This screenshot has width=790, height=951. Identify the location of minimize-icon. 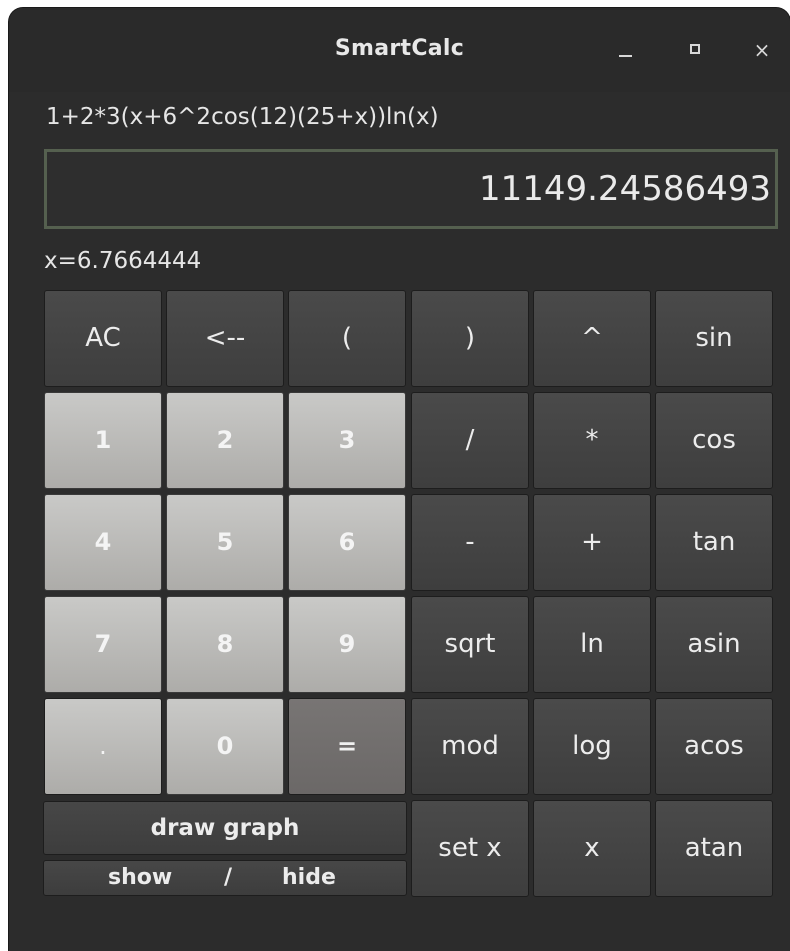
(625, 56).